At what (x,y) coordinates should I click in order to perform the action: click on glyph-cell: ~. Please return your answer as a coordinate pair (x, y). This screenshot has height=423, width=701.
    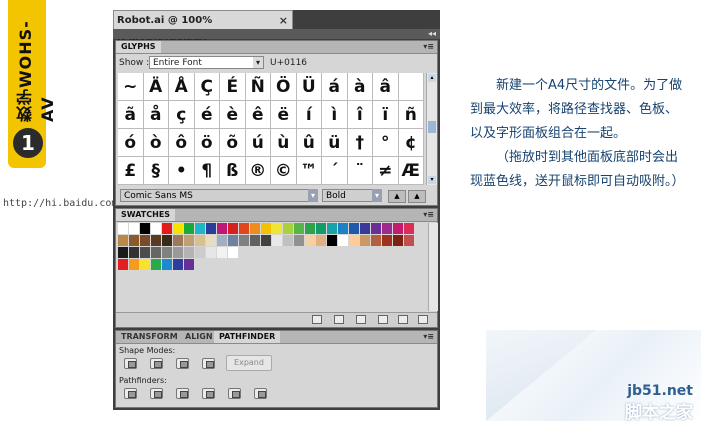
    Looking at the image, I should click on (131, 87).